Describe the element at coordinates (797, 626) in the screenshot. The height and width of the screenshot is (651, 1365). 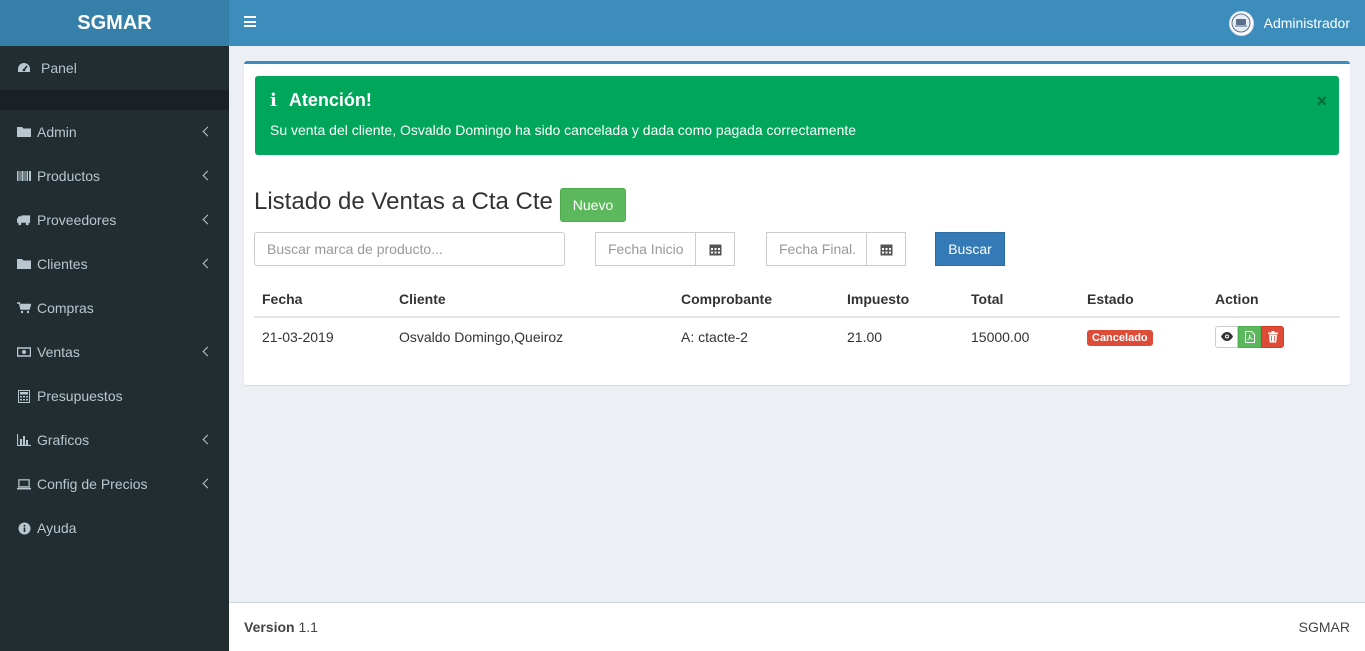
I see `footer: Version 1.1 SGMAR` at that location.